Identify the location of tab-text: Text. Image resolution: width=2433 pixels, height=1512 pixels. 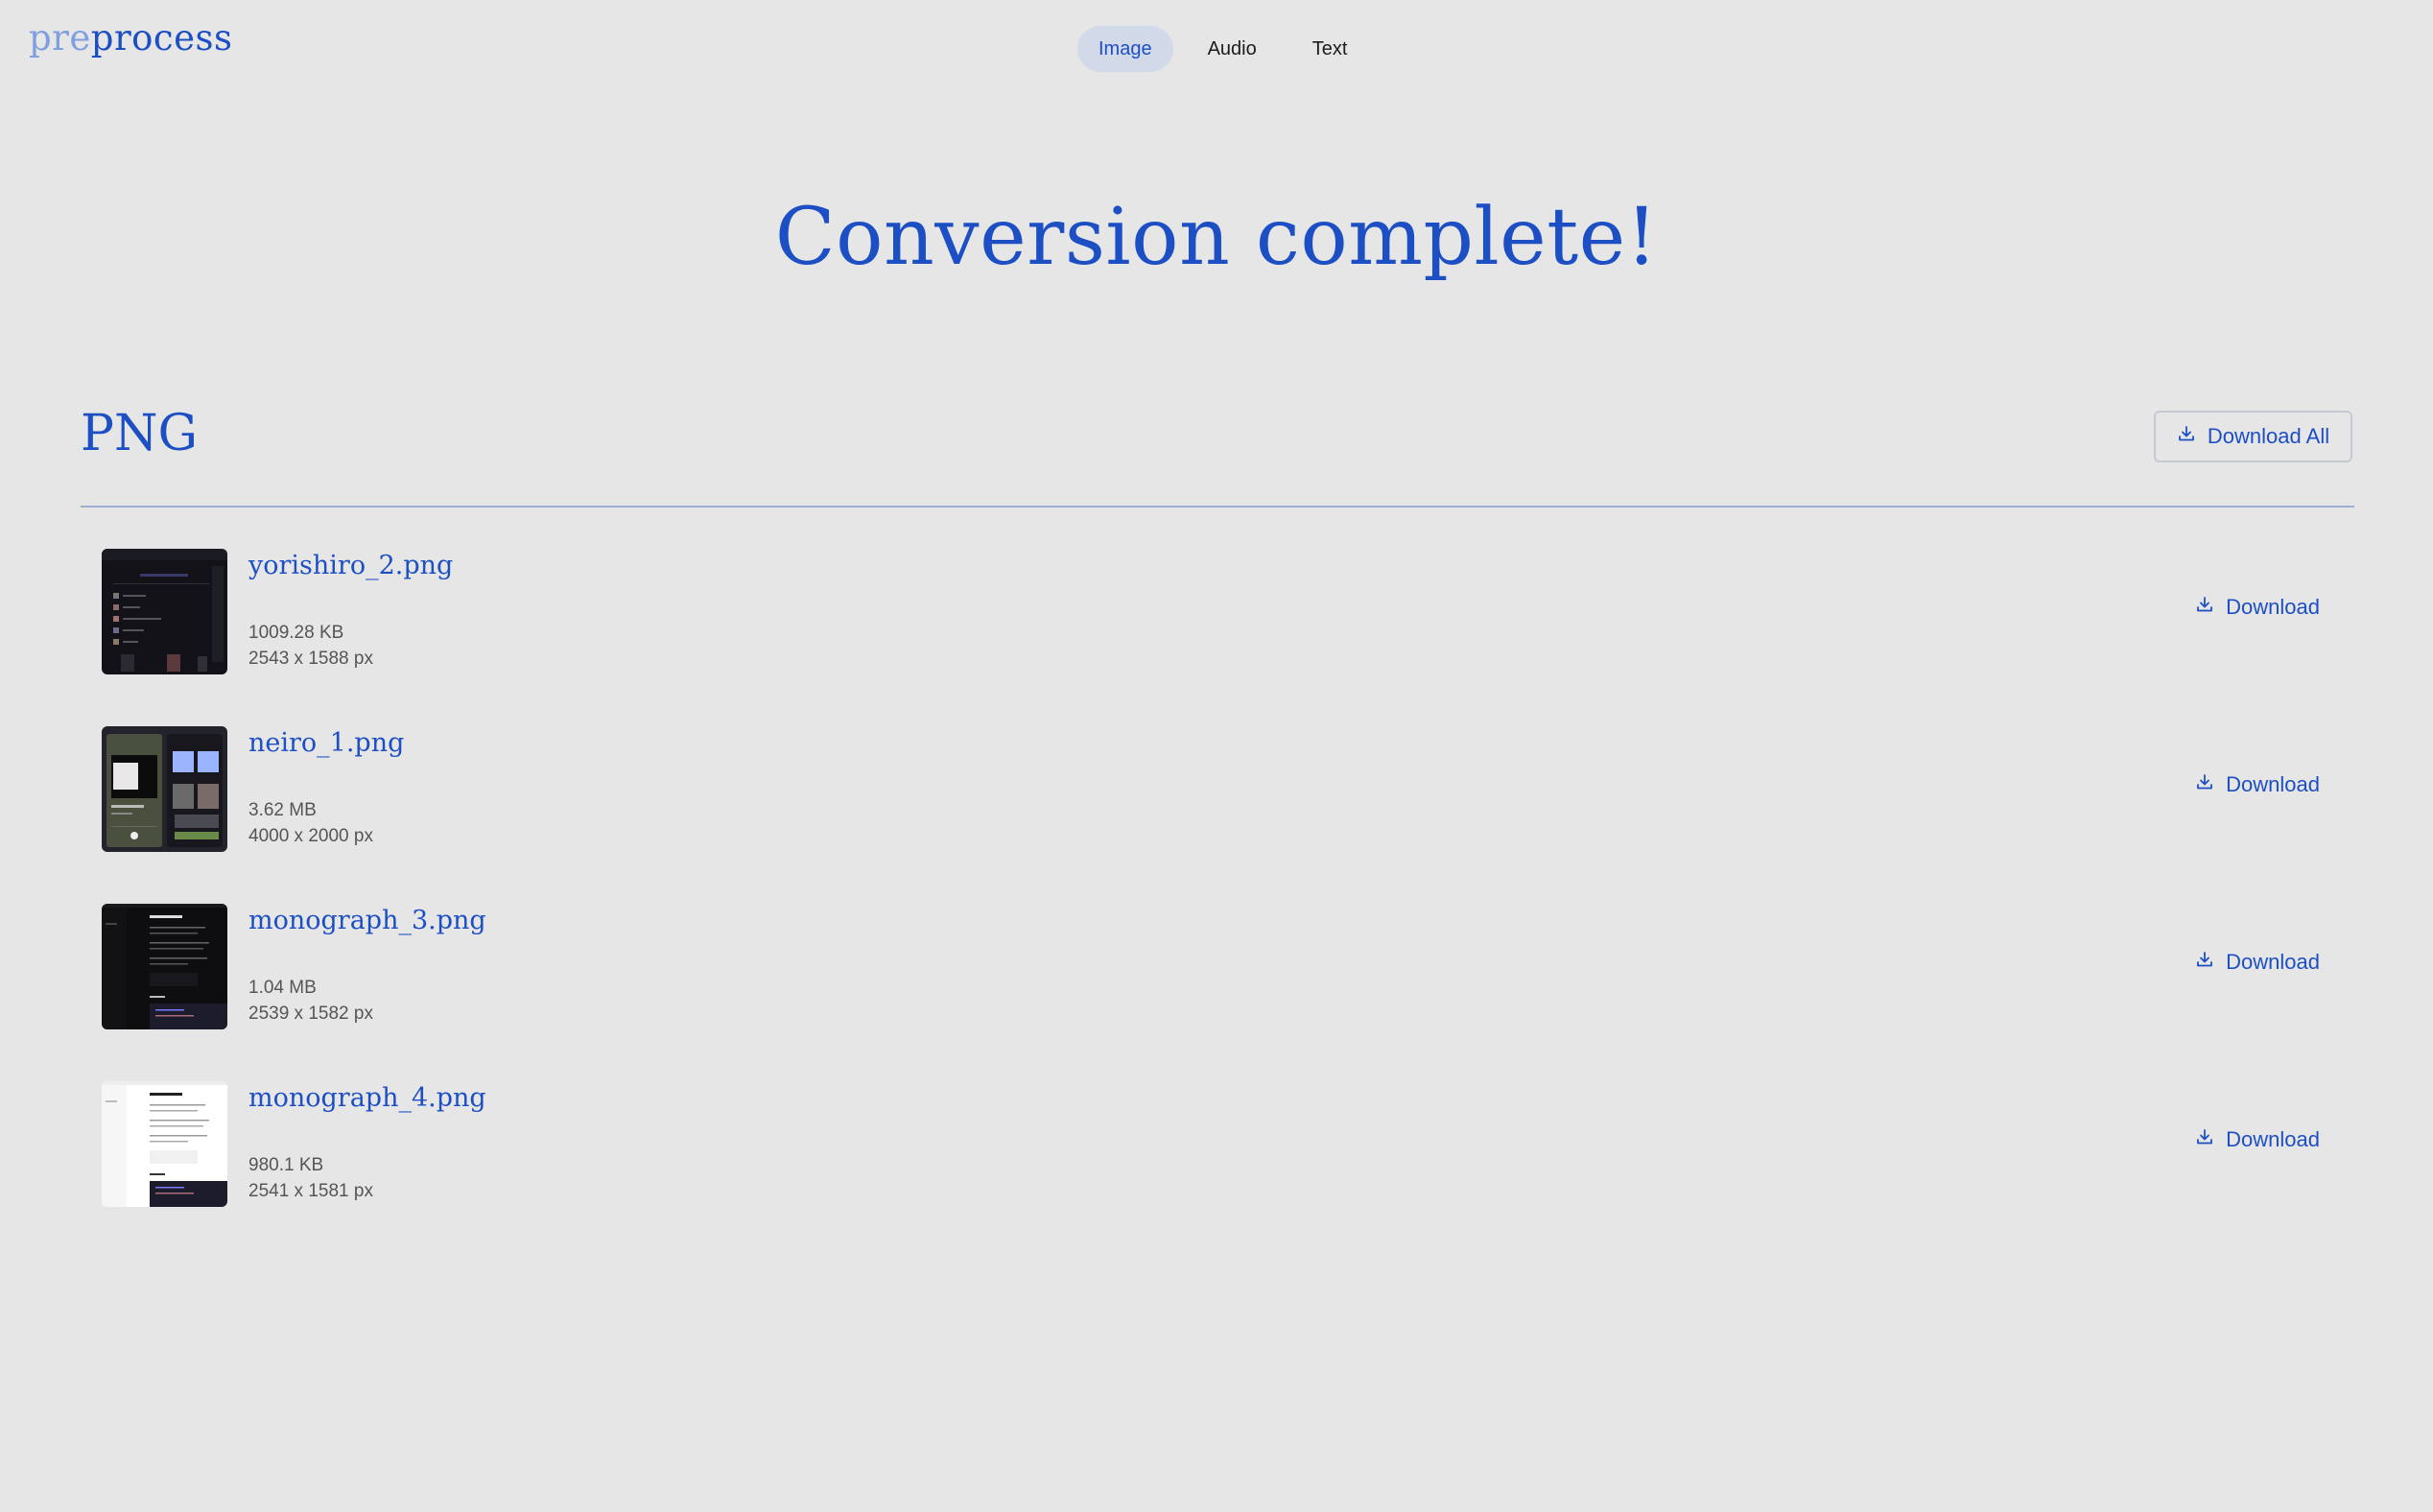
(1330, 49).